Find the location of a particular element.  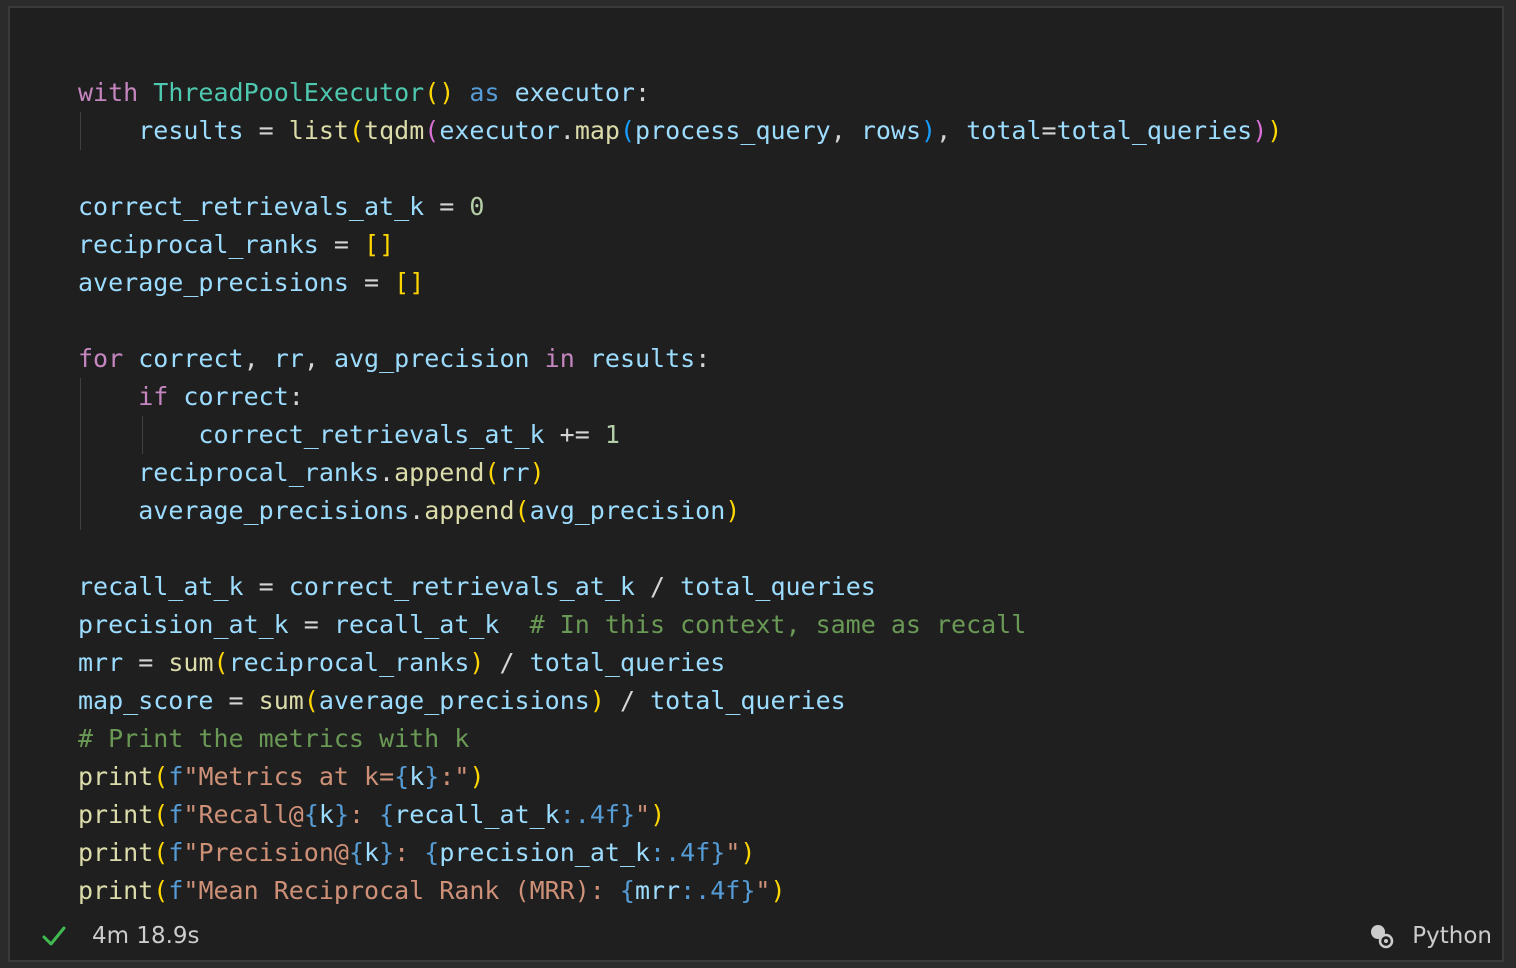

code-line: correct_retrievals_at_k = 0 is located at coordinates (281, 206).